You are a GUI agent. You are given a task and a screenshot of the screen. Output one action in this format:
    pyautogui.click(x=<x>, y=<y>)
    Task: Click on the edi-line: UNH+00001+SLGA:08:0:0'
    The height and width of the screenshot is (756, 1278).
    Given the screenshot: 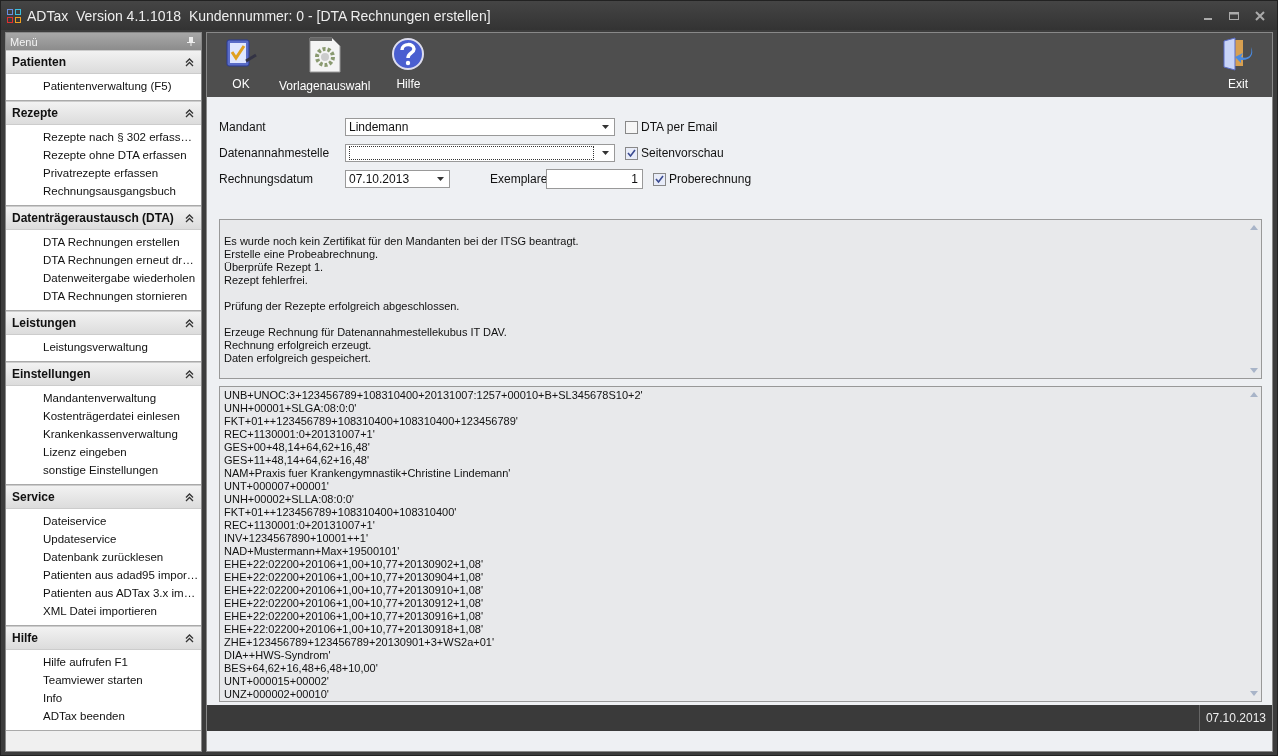 What is the action you would take?
    pyautogui.click(x=291, y=408)
    